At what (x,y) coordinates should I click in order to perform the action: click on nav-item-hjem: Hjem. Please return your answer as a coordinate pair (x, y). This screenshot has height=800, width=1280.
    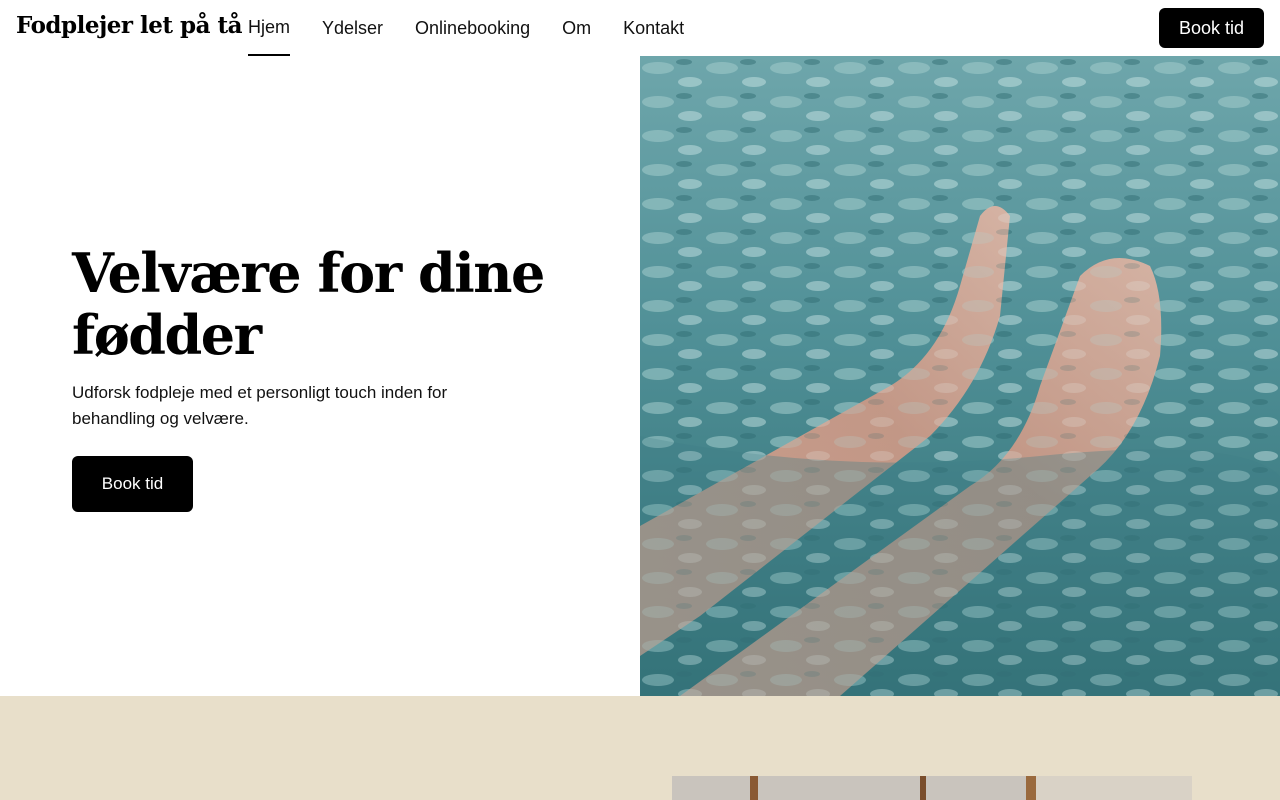
    Looking at the image, I should click on (269, 28).